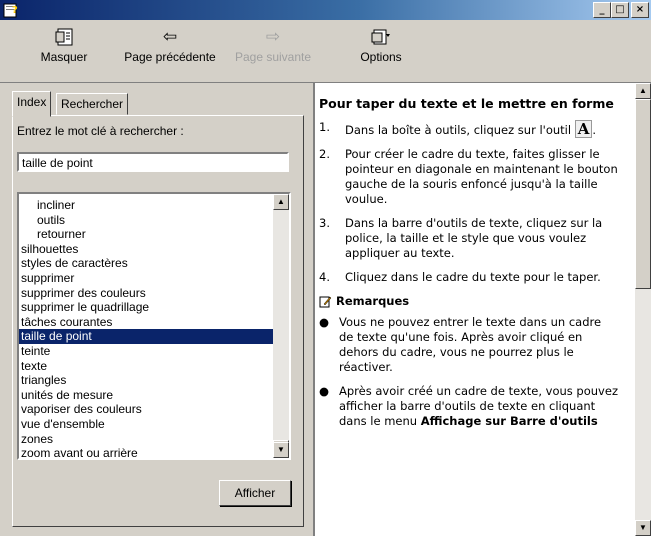 Image resolution: width=651 pixels, height=536 pixels. I want to click on step-number: 2., so click(324, 154).